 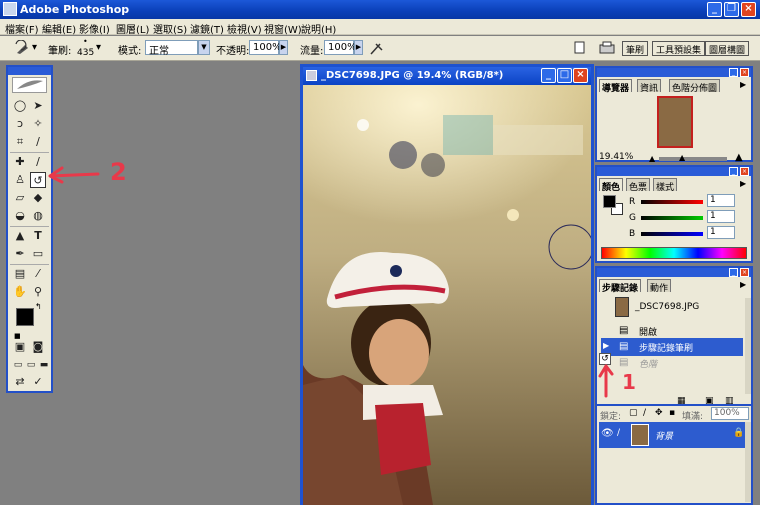 What do you see at coordinates (358, 47) in the screenshot?
I see `flow-slider-arrow: ▶` at bounding box center [358, 47].